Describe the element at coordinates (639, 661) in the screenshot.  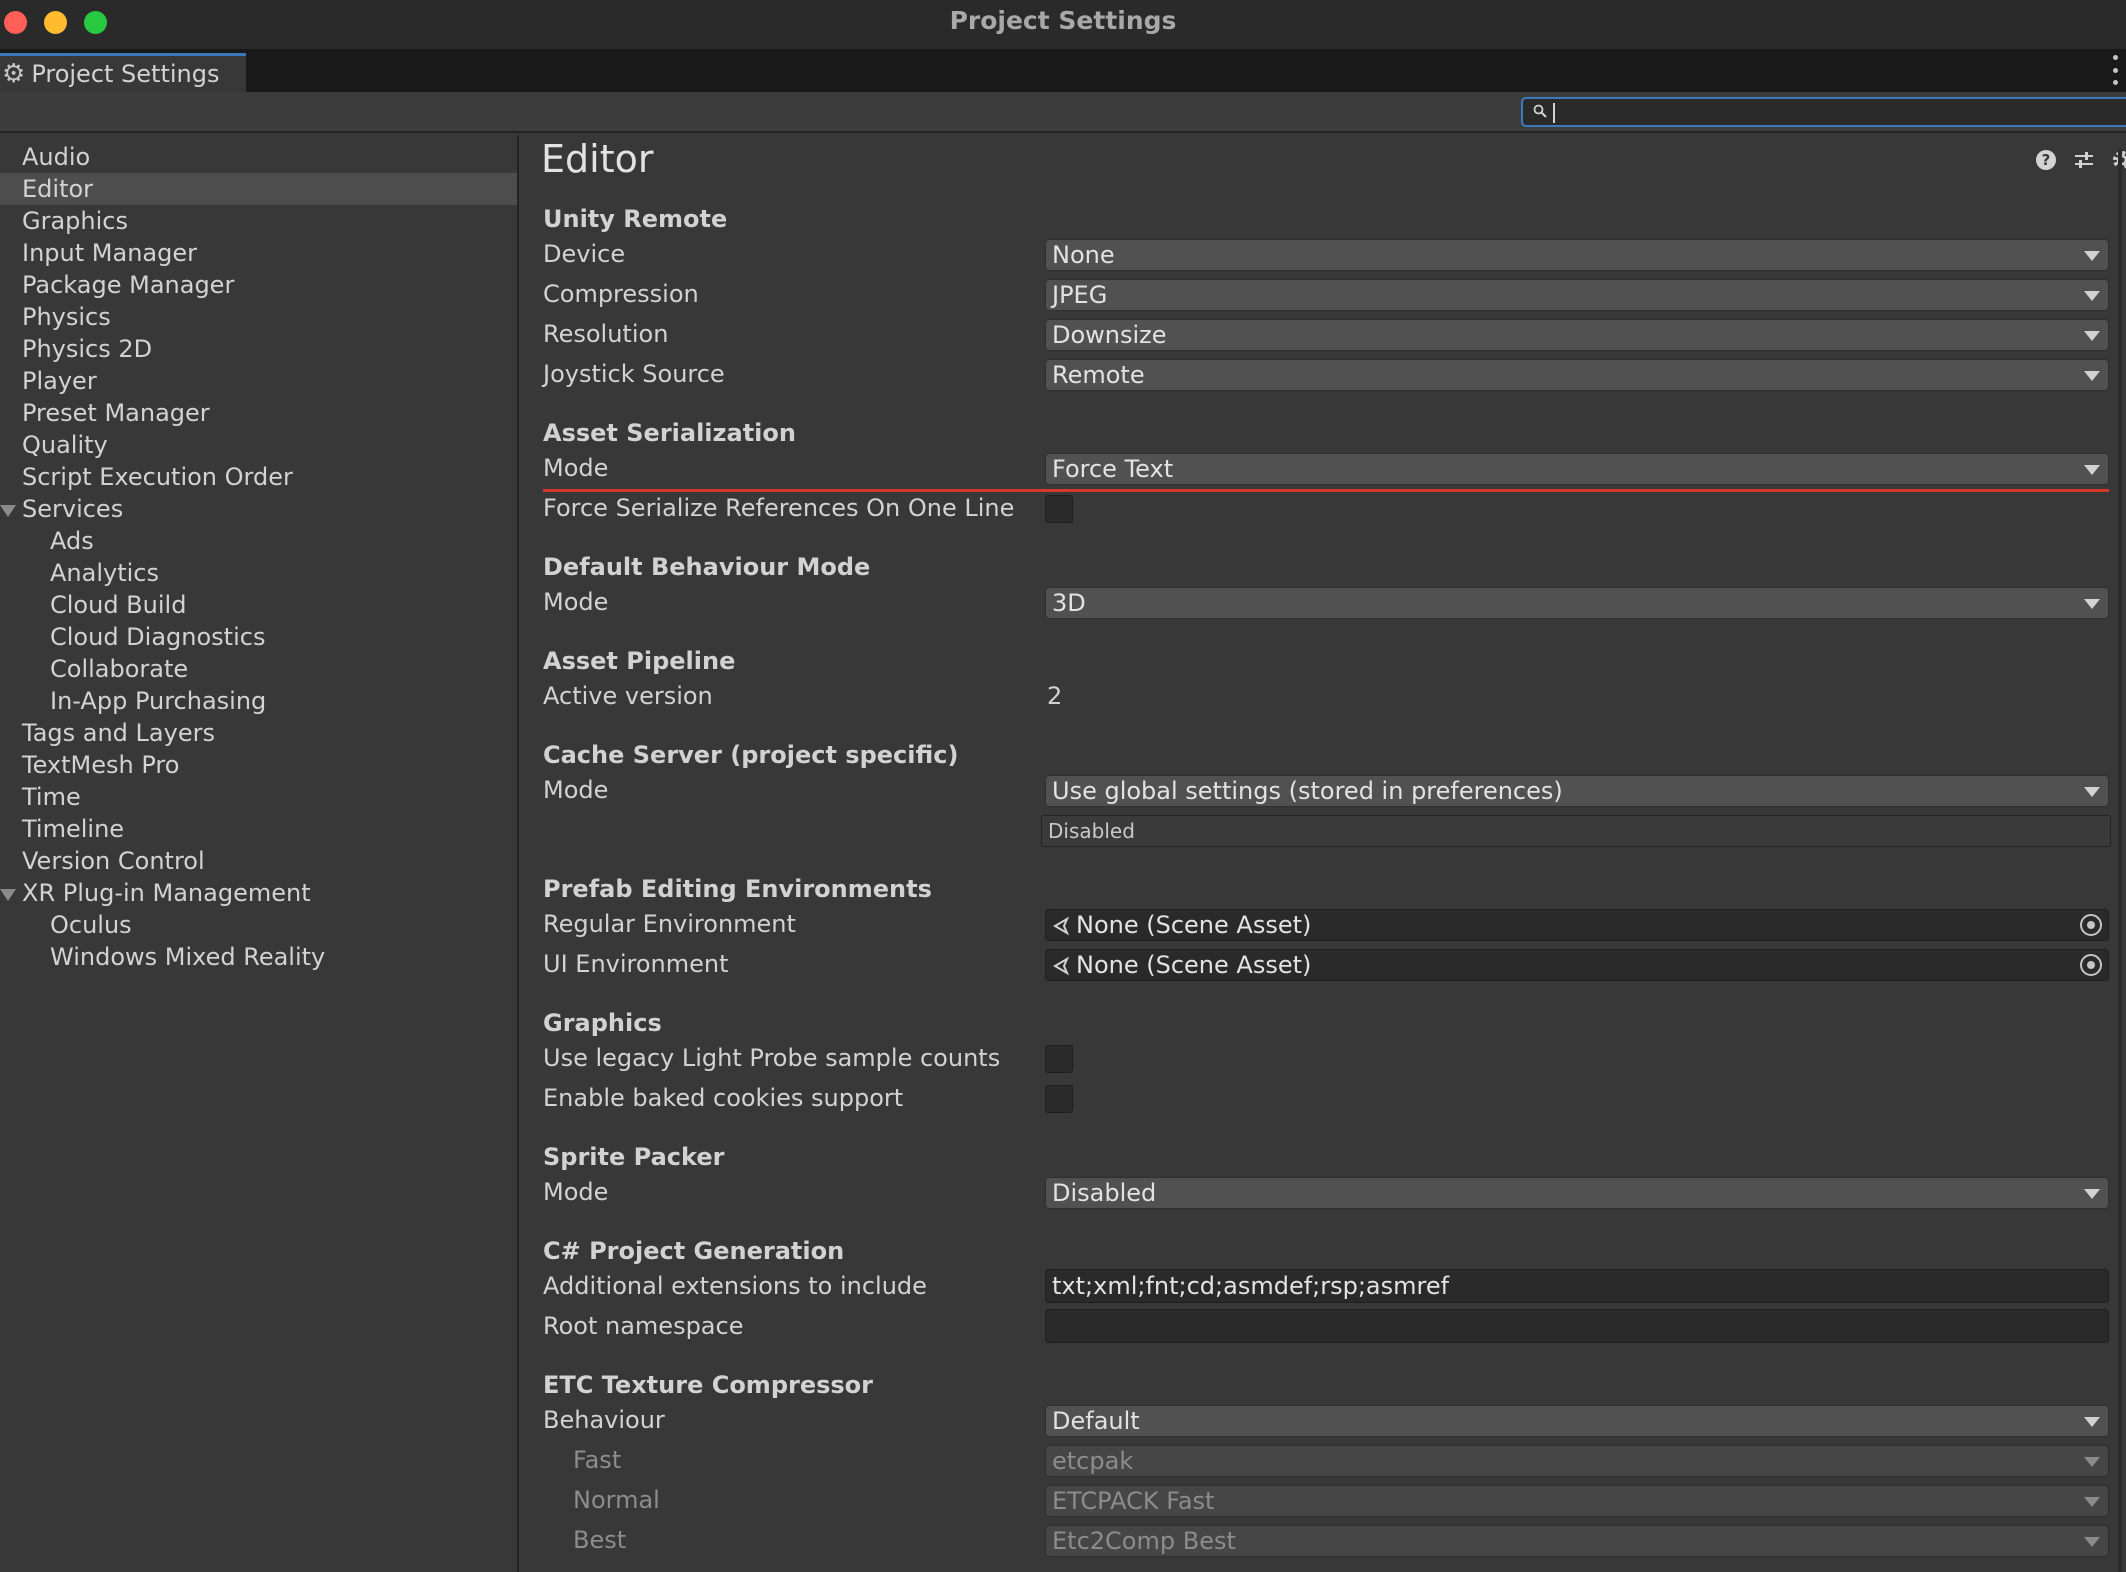
I see `section-asset-pipeline: Asset Pipeline` at that location.